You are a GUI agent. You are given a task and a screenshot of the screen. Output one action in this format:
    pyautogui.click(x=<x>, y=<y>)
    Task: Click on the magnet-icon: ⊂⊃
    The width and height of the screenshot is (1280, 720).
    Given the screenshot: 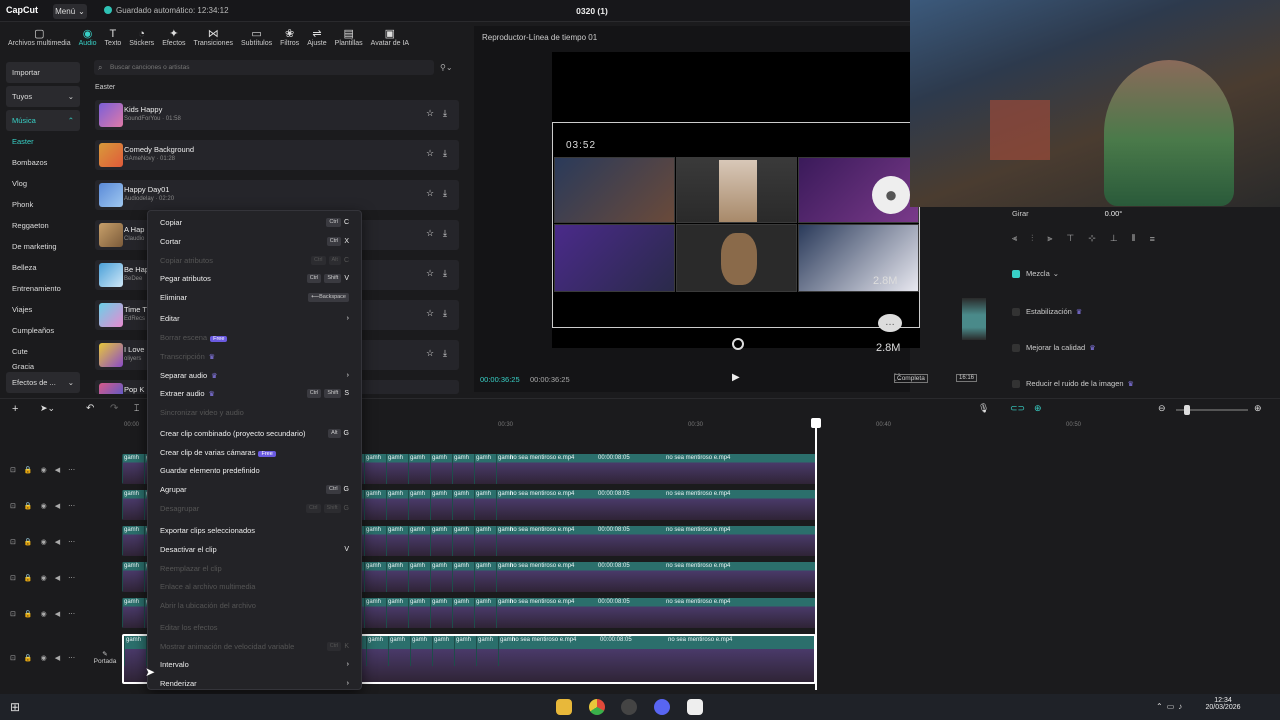 What is the action you would take?
    pyautogui.click(x=1017, y=408)
    